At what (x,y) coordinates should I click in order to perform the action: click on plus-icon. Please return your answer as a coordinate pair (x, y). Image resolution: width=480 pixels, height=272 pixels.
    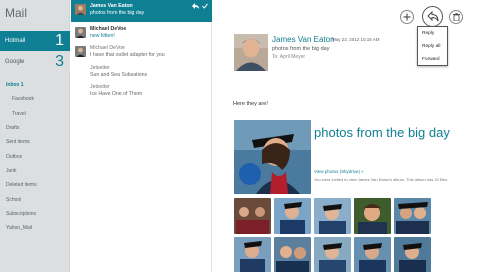
    Looking at the image, I should click on (407, 17).